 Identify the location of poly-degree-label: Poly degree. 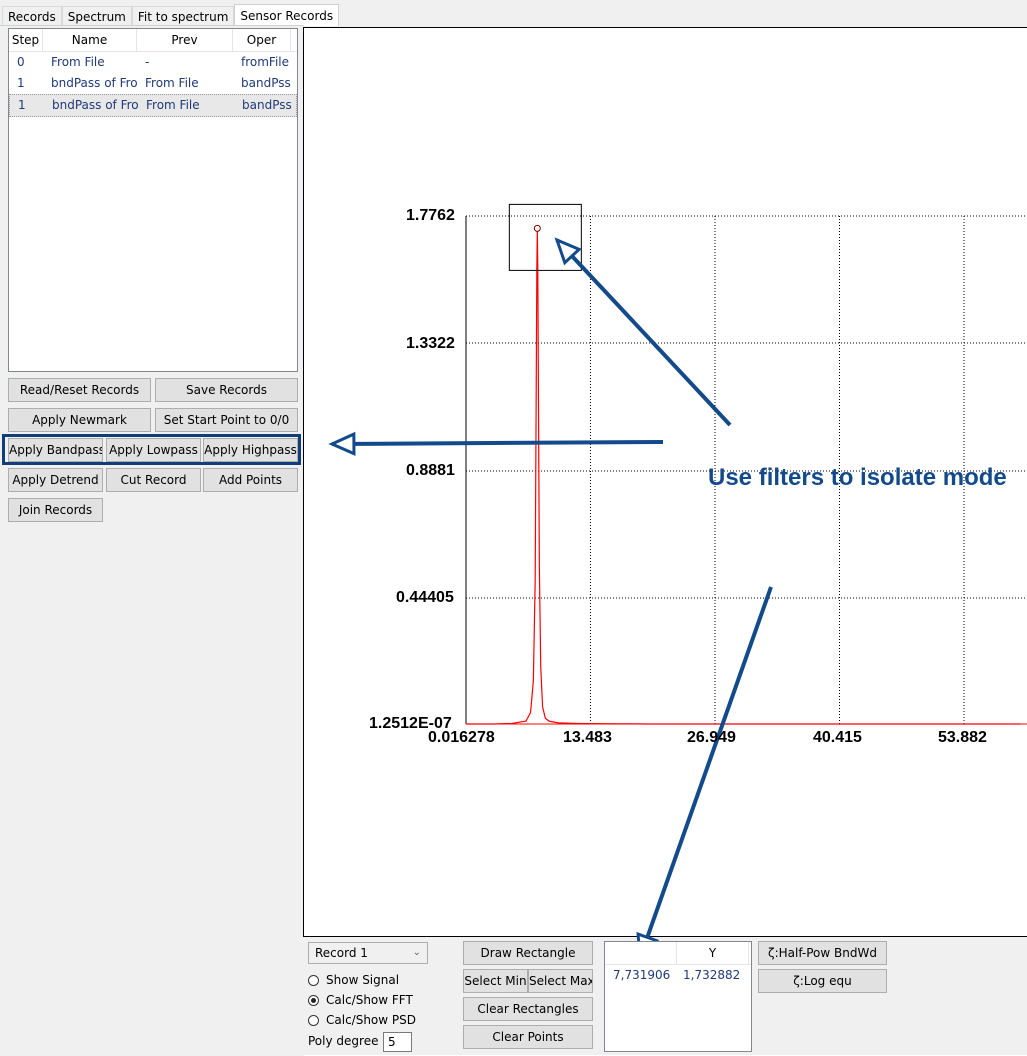
(343, 1041).